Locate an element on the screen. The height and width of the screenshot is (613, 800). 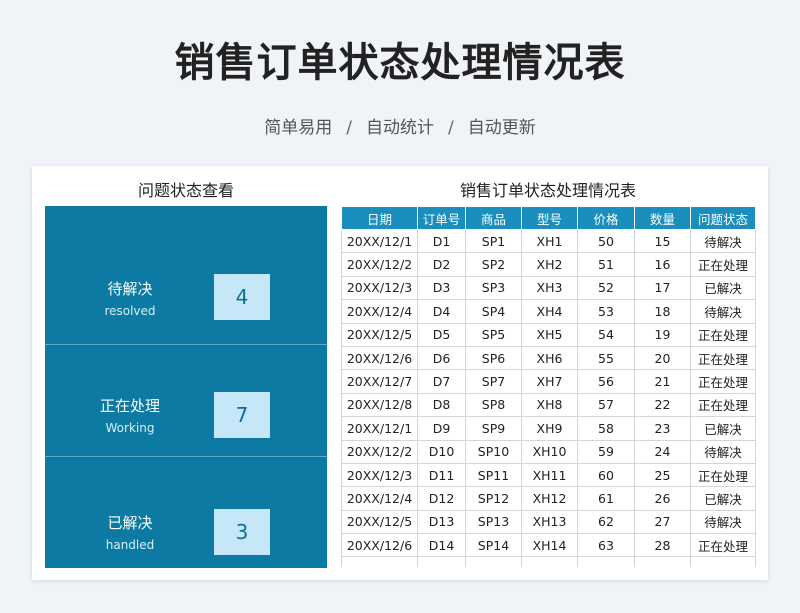
cell-model: XH13 is located at coordinates (549, 522).